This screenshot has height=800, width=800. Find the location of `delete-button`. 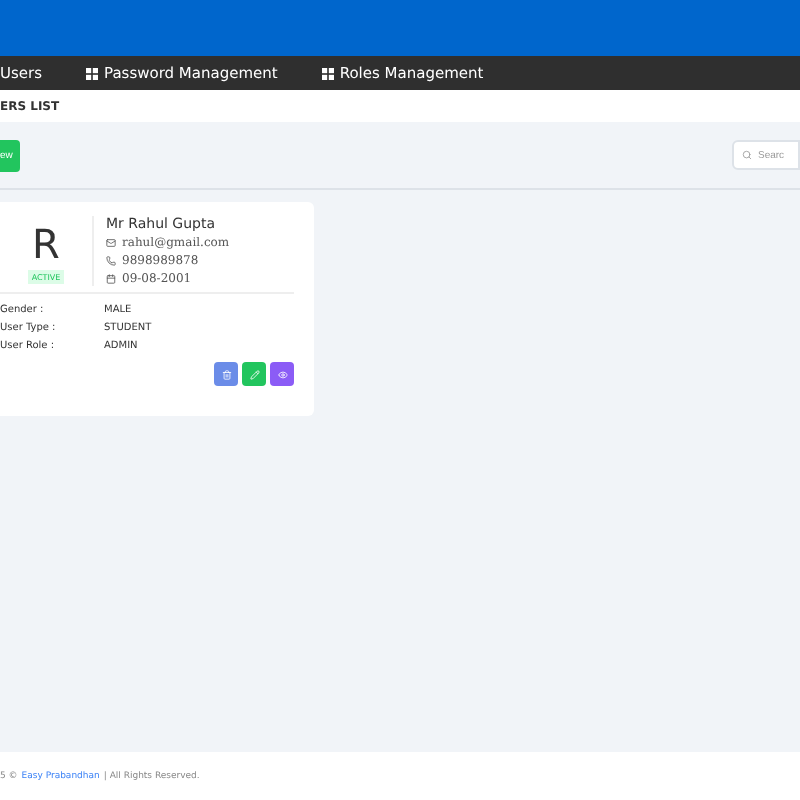

delete-button is located at coordinates (226, 374).